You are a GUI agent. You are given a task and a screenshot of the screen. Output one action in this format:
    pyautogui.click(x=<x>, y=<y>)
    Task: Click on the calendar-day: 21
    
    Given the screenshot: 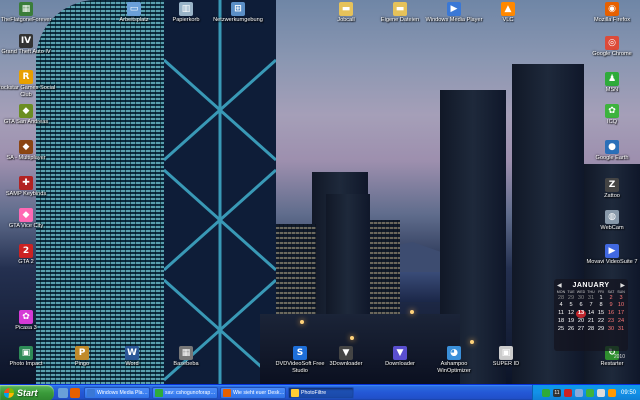 What is the action you would take?
    pyautogui.click(x=591, y=321)
    